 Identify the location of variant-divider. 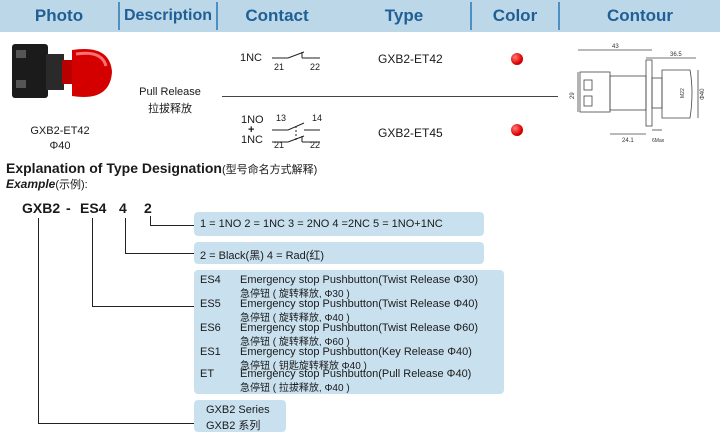
(390, 96).